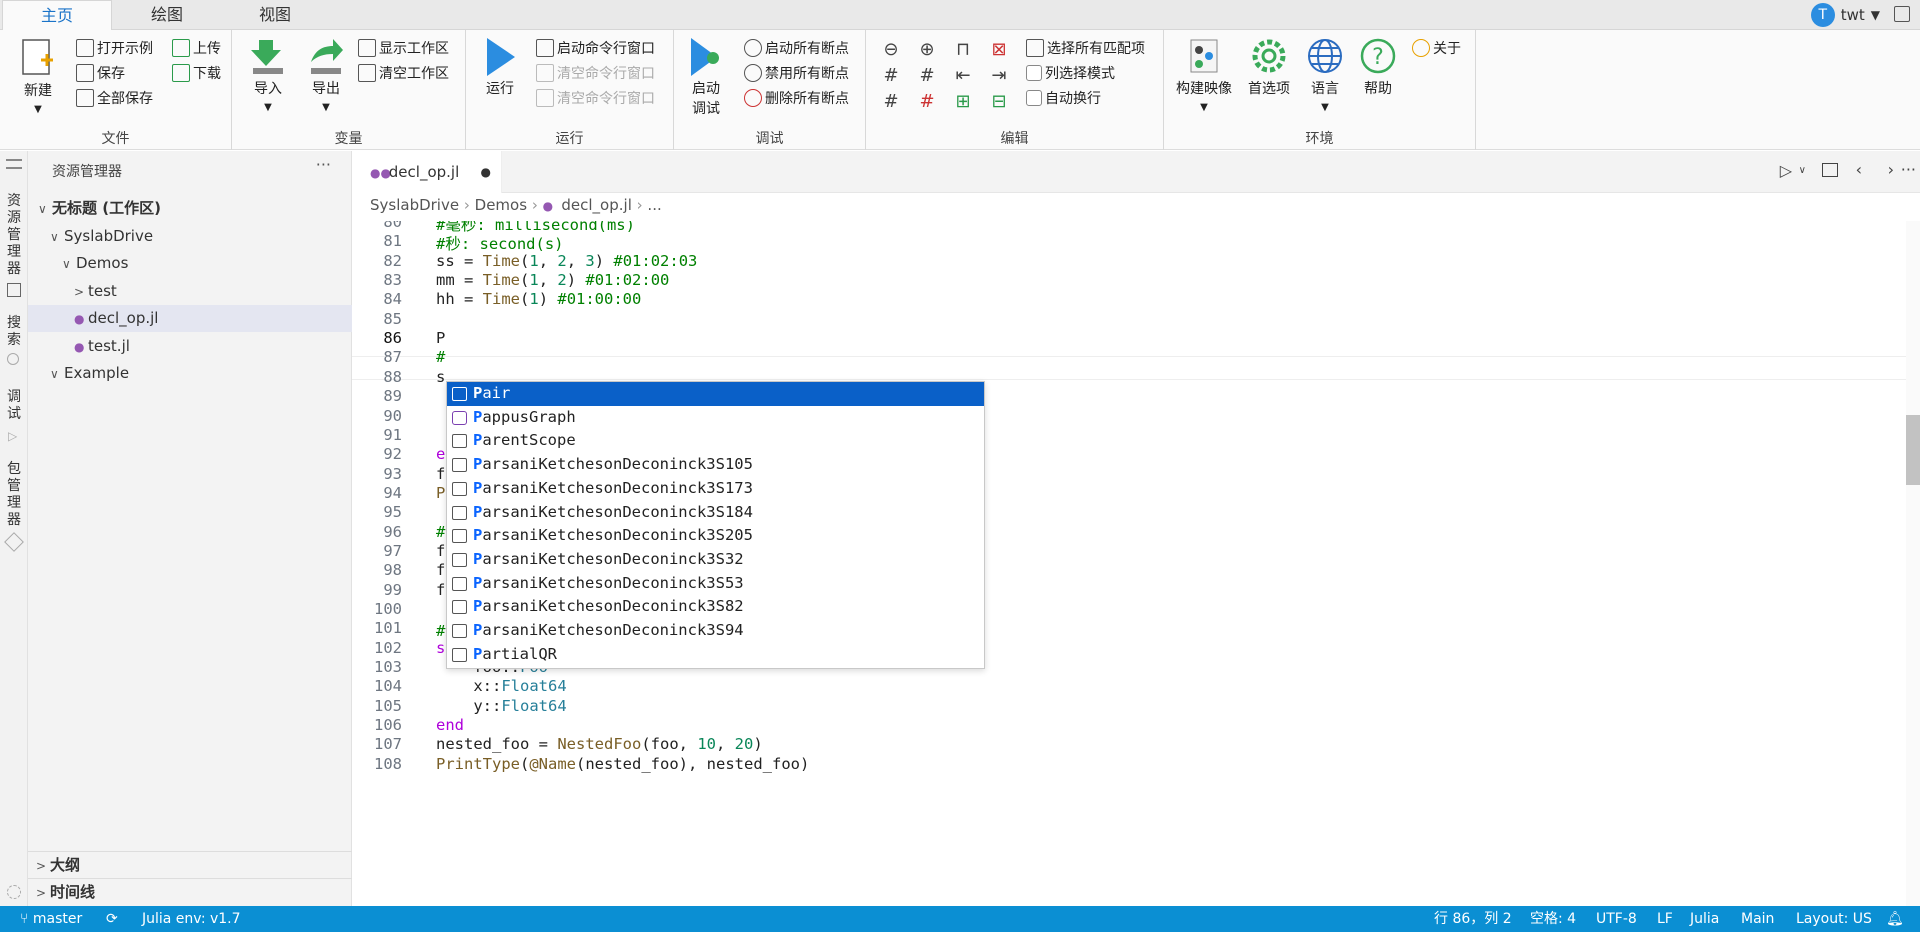  Describe the element at coordinates (275, 15) in the screenshot. I see `tab-view: 视图` at that location.